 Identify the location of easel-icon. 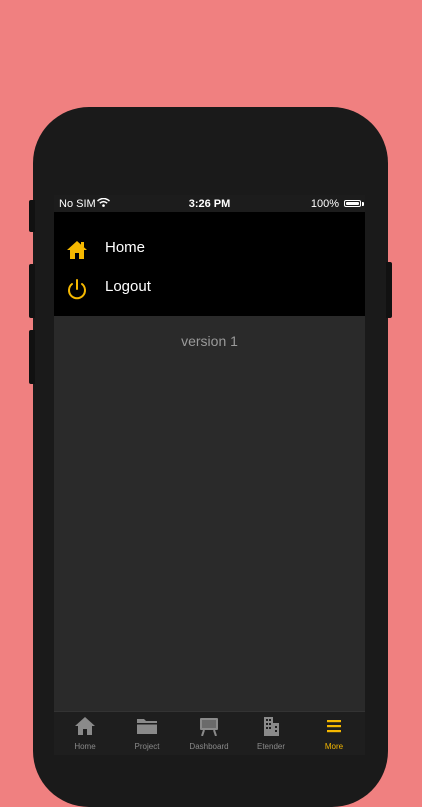
(209, 727).